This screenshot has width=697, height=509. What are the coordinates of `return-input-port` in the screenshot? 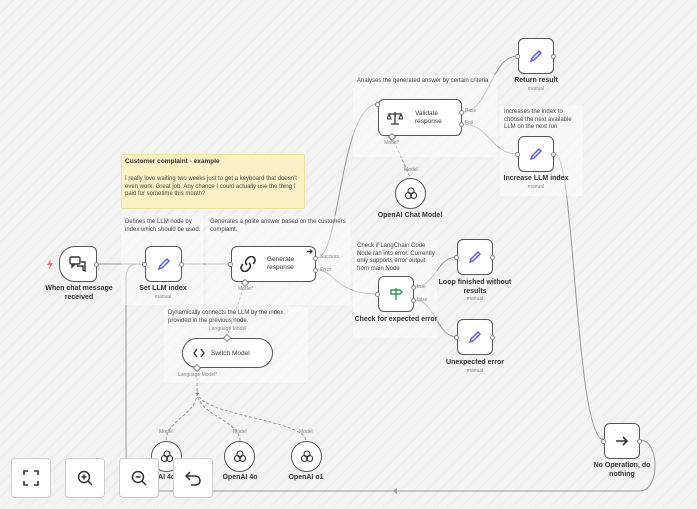 It's located at (517, 56).